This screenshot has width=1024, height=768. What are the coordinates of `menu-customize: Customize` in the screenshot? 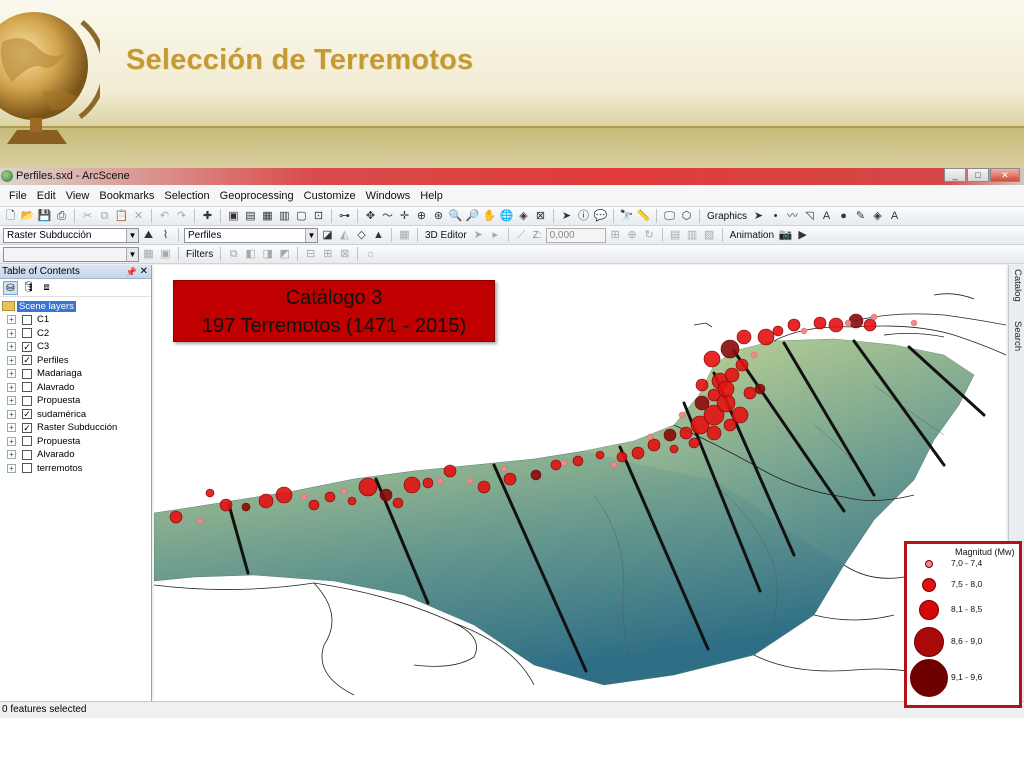 It's located at (330, 196).